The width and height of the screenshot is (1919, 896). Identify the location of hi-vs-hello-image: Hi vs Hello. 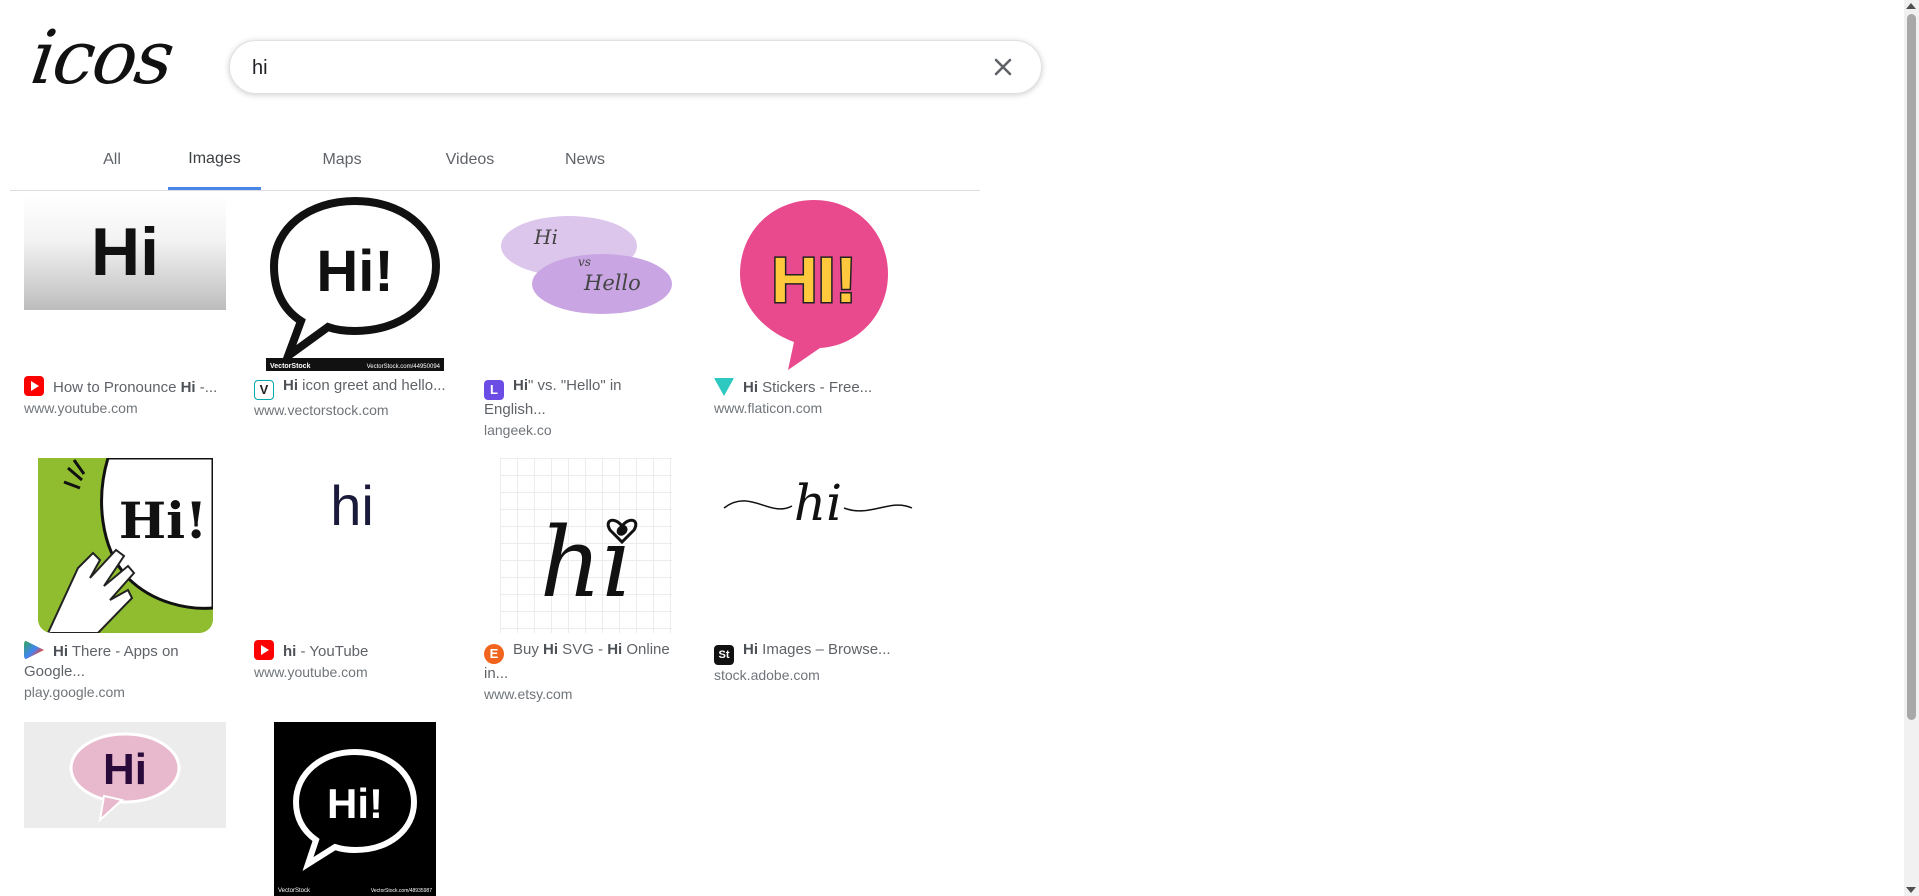
(586, 265).